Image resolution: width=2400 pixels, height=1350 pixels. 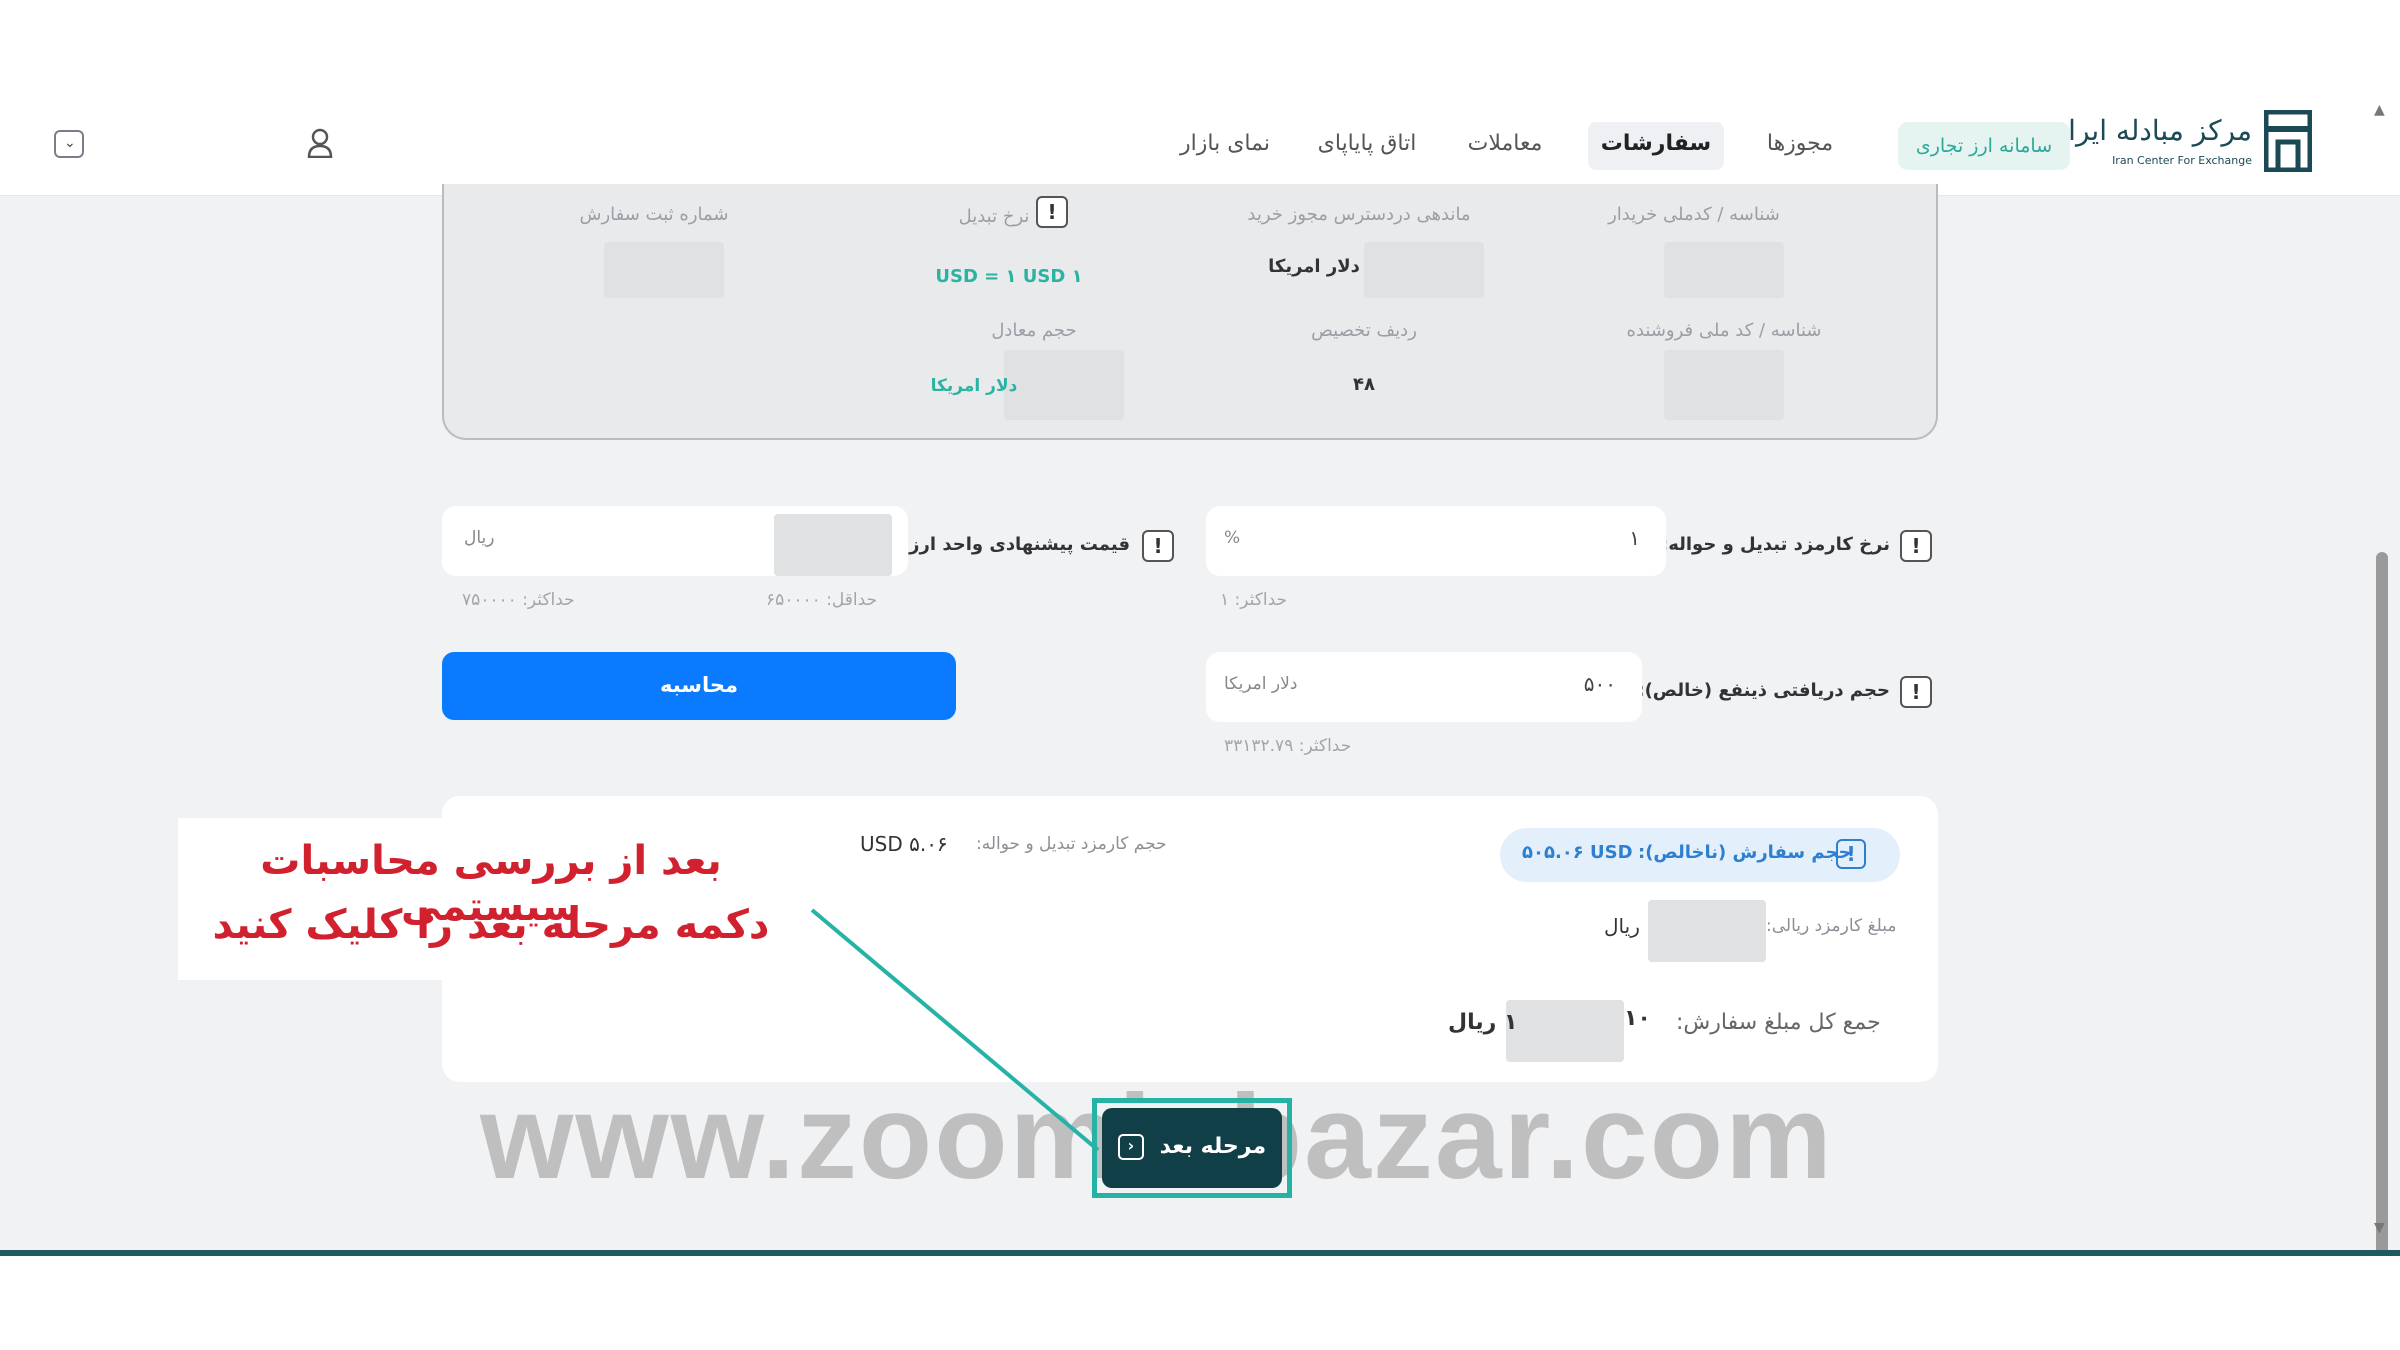 What do you see at coordinates (1367, 144) in the screenshot?
I see `nav-papaya-room: اتاق پایاپای` at bounding box center [1367, 144].